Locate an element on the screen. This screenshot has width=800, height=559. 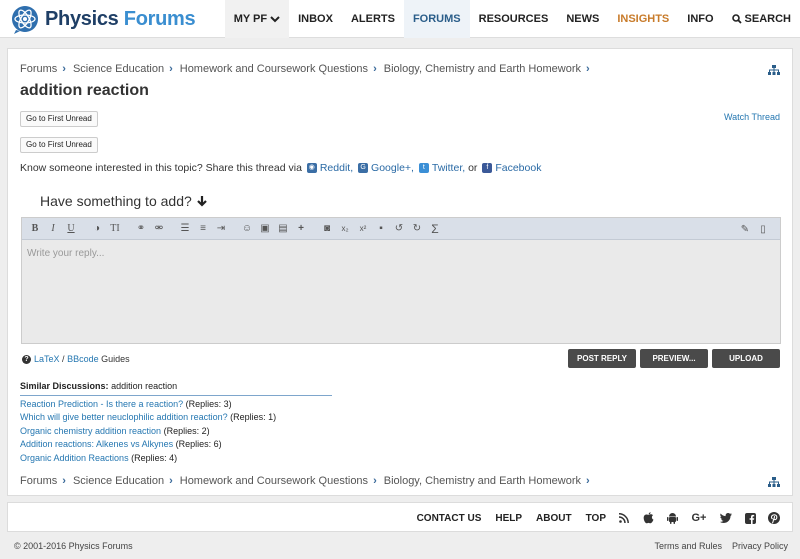
watch-thread-link: Watch Thread is located at coordinates (752, 117).